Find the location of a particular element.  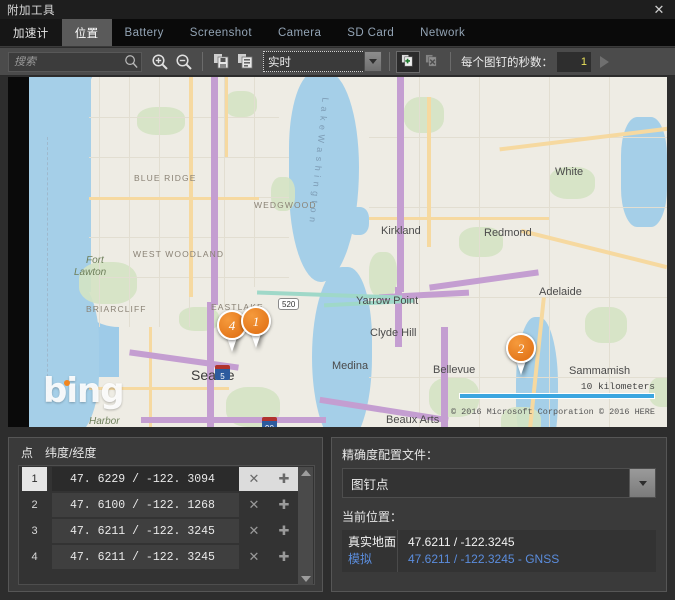

row-coordinate: 47. 6100 / -122. 1268 is located at coordinates (145, 505).